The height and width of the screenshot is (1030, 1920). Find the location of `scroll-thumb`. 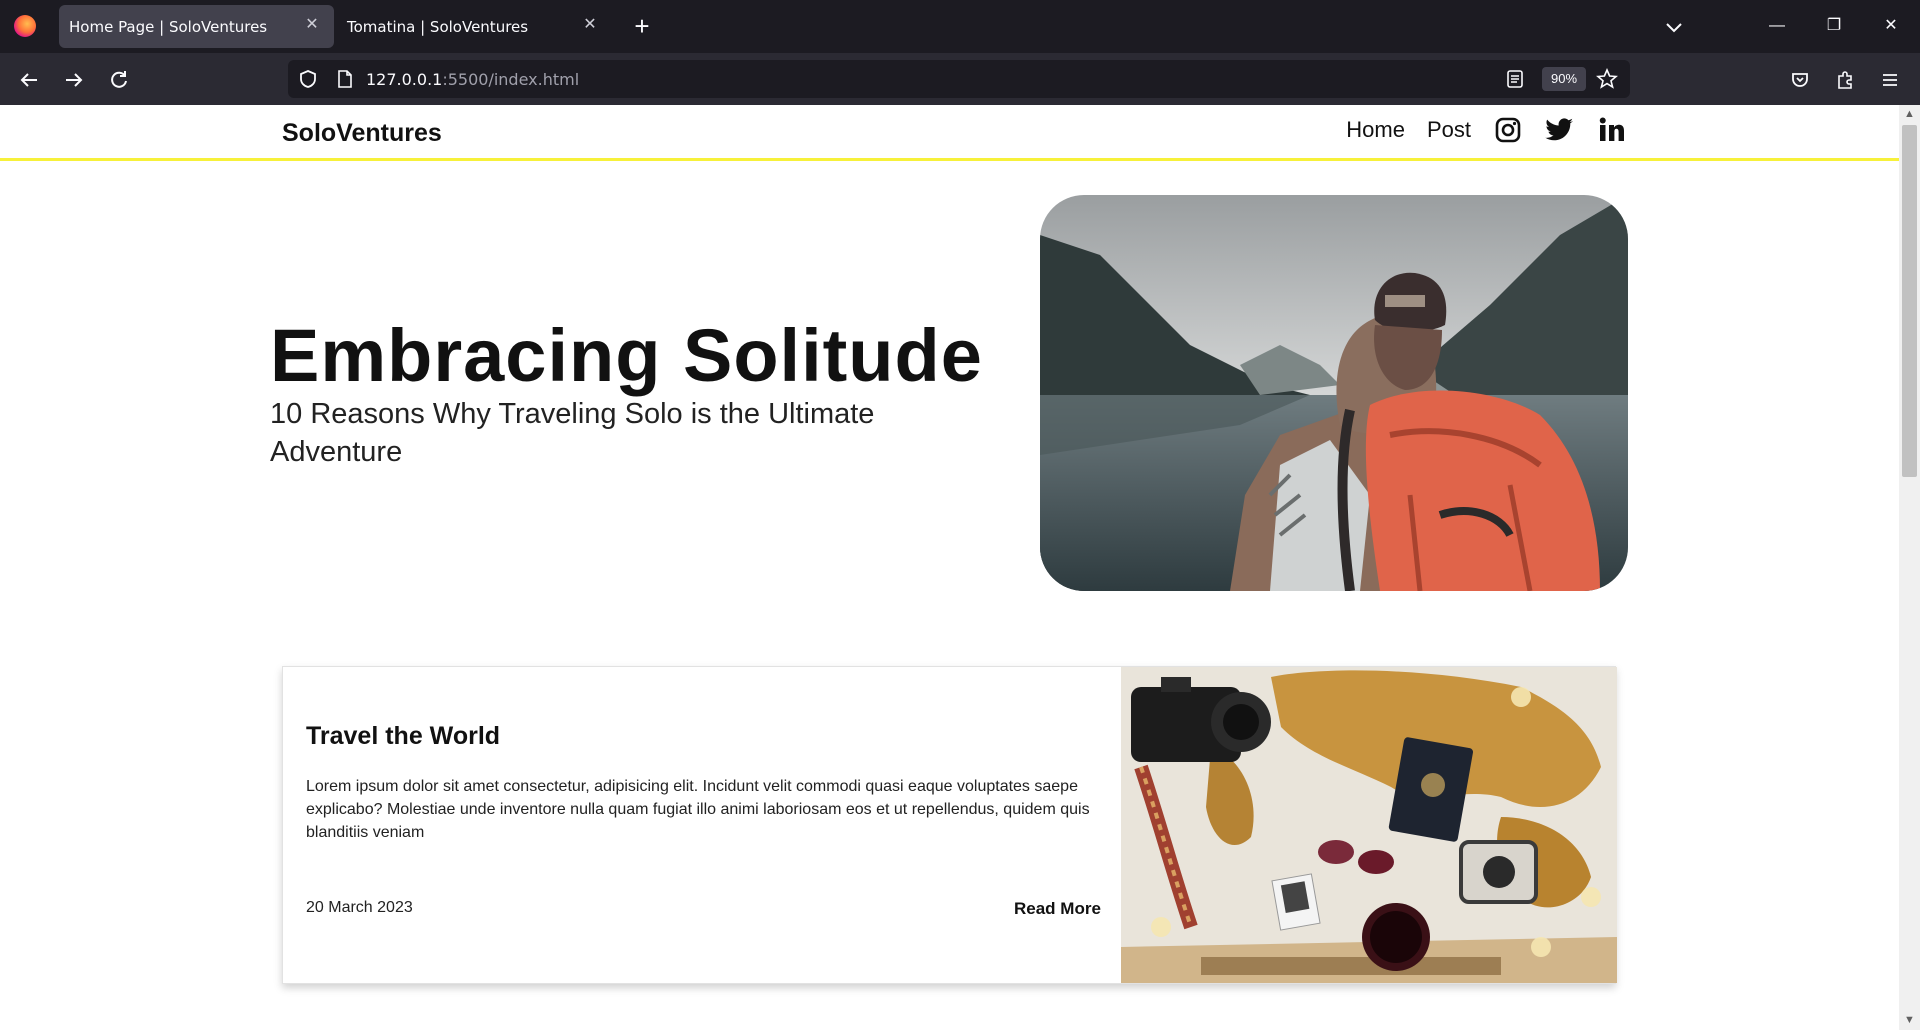

scroll-thumb is located at coordinates (1909, 301).